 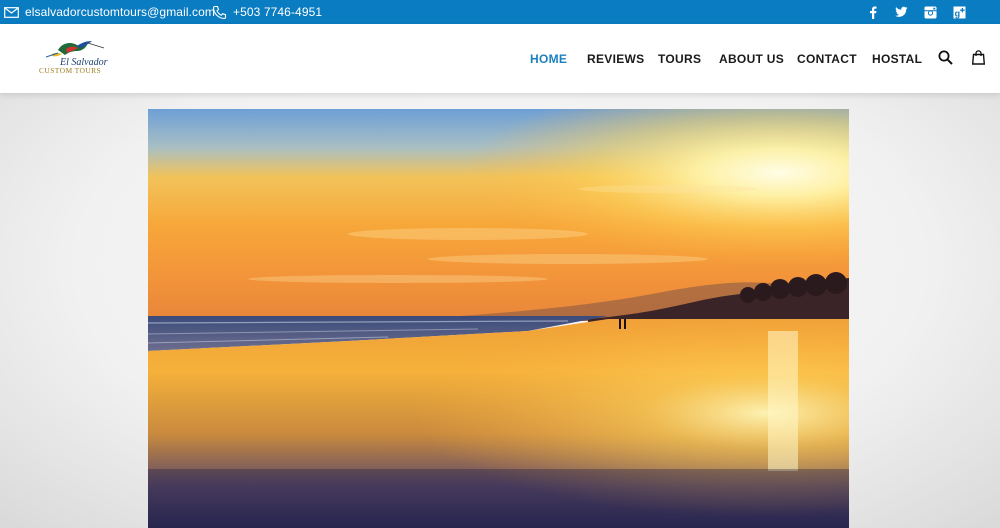 I want to click on search-icon, so click(x=945, y=57).